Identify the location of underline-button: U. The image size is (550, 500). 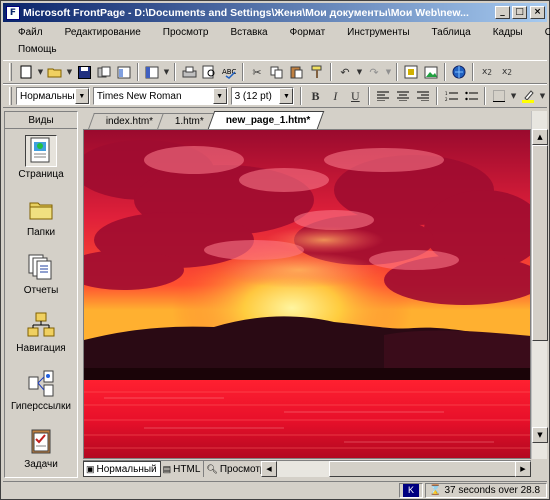
(355, 96).